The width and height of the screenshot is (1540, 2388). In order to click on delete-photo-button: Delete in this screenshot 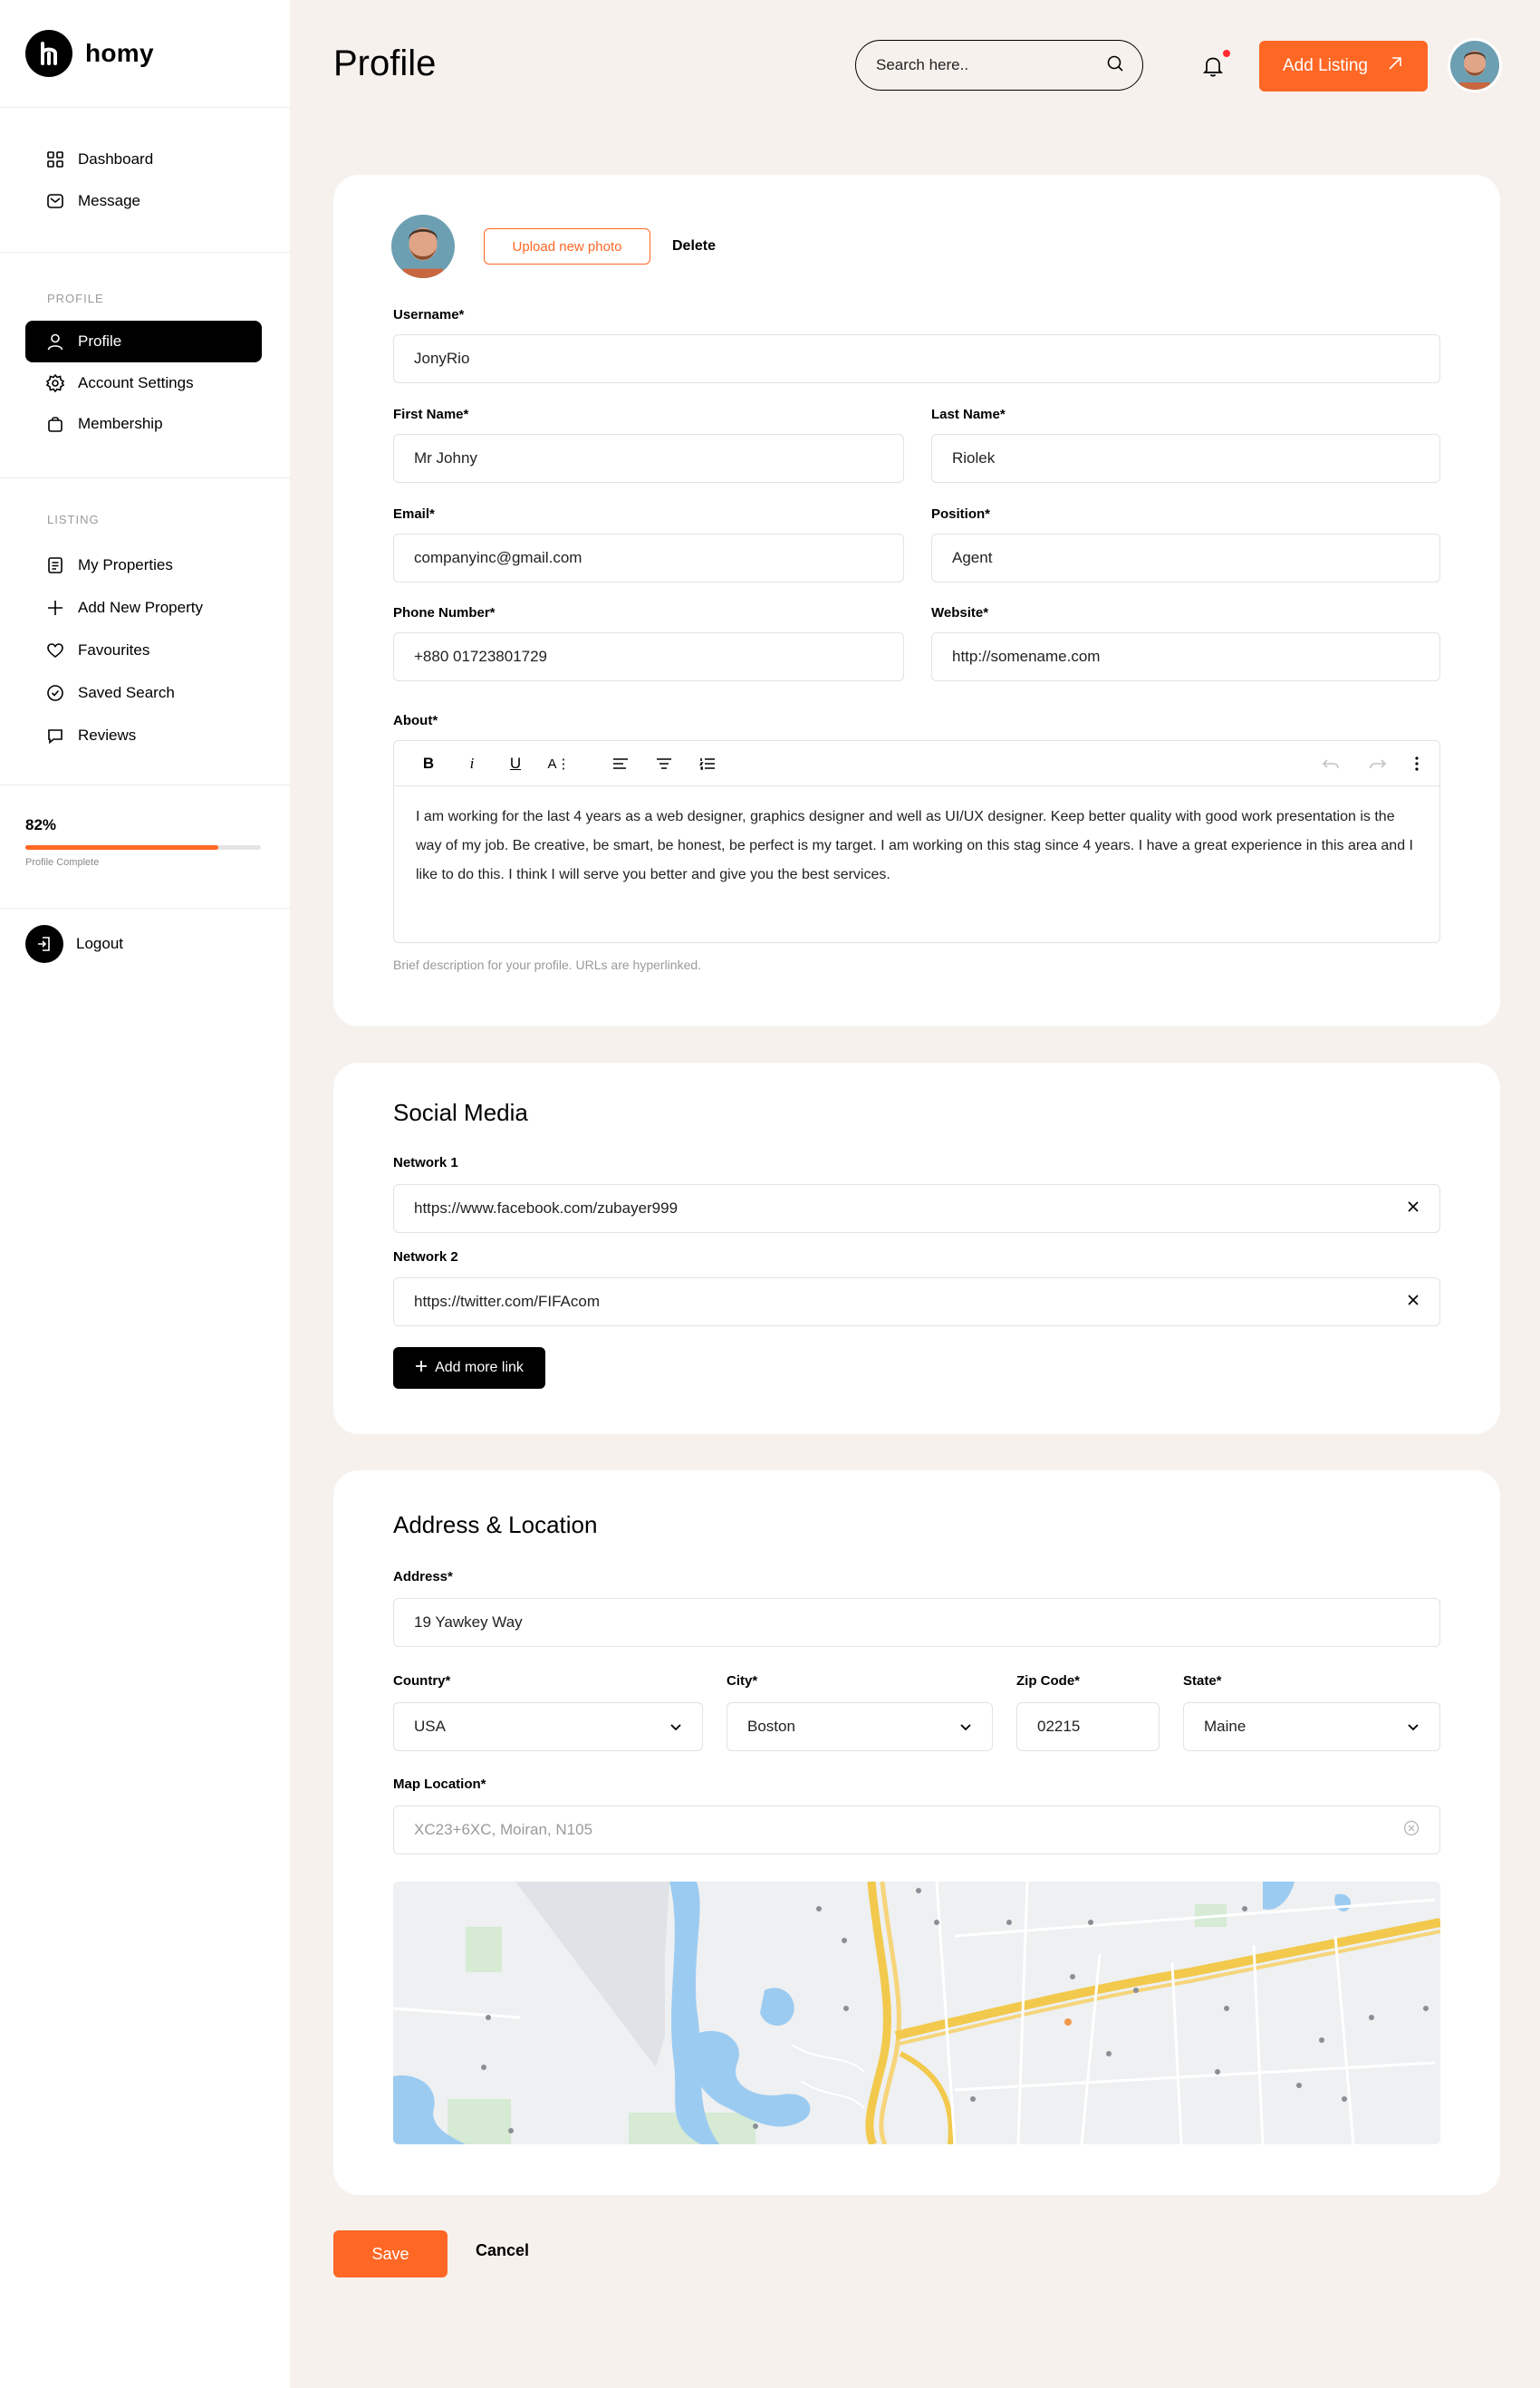, I will do `click(694, 247)`.